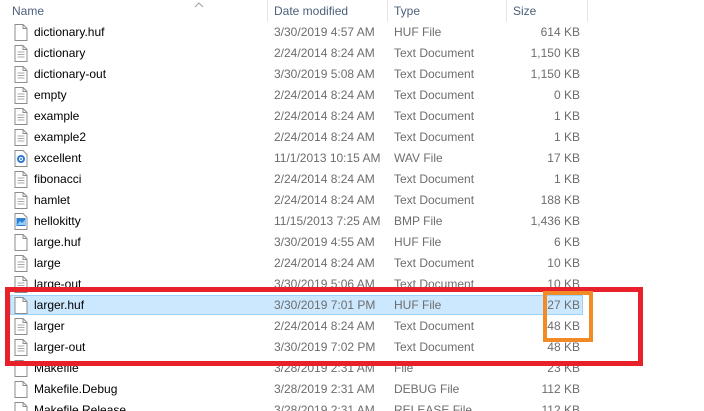 The width and height of the screenshot is (704, 411). What do you see at coordinates (60, 137) in the screenshot?
I see `file-name: example2` at bounding box center [60, 137].